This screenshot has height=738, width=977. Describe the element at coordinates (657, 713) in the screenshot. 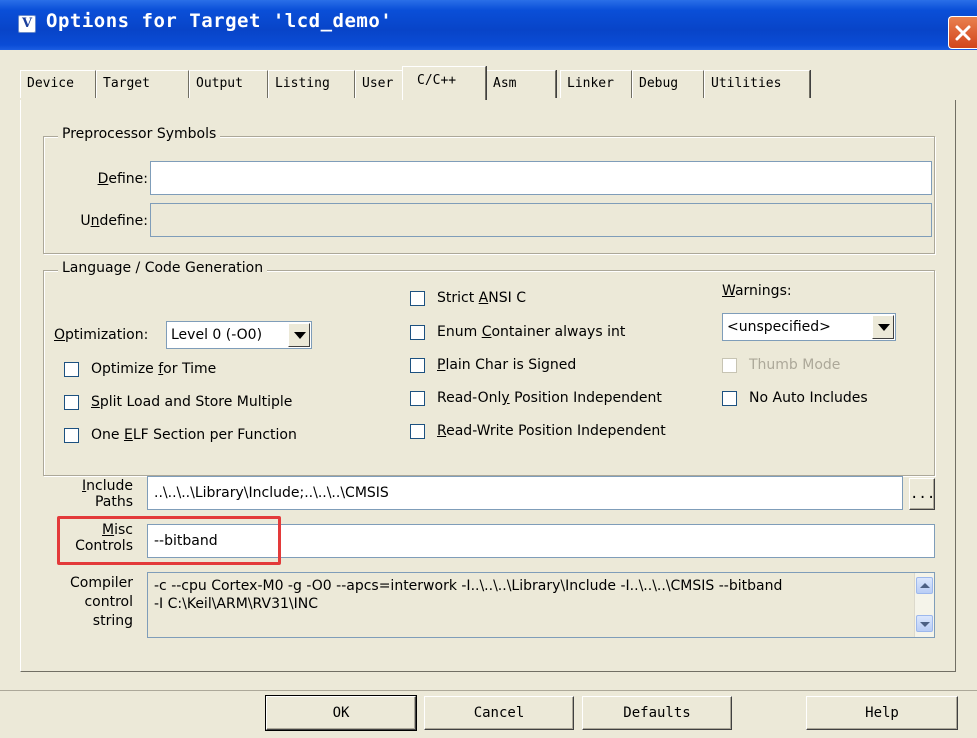

I see `defaults-button: Defaults` at that location.